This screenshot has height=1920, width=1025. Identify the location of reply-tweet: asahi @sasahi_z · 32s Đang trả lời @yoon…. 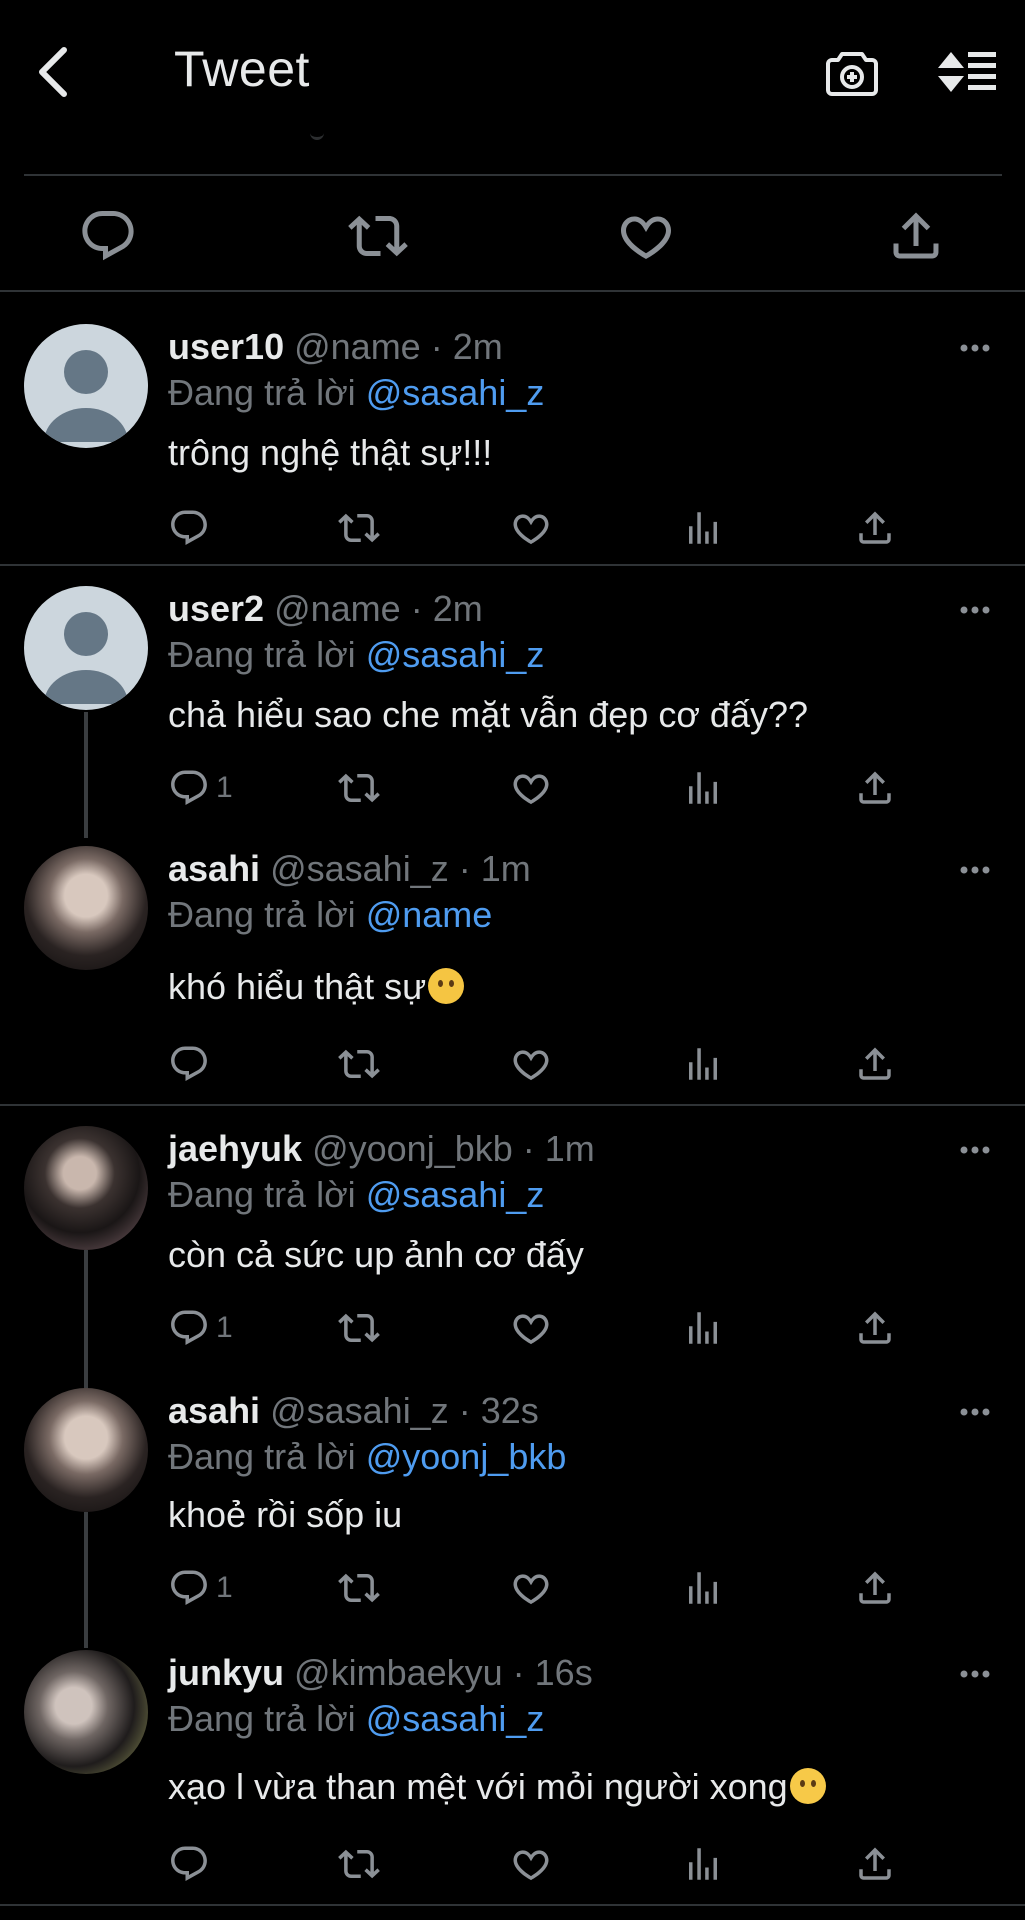
(512, 1519).